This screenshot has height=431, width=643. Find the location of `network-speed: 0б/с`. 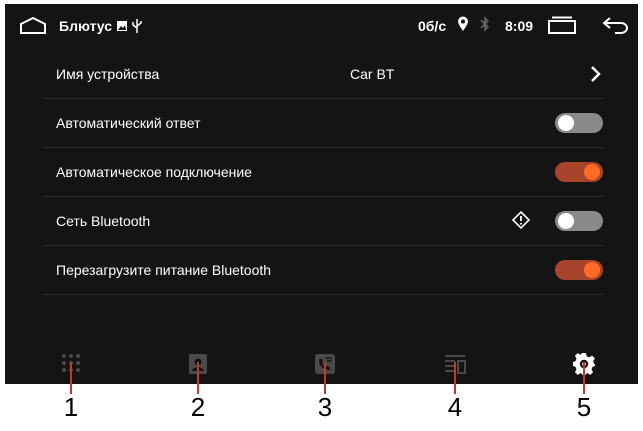

network-speed: 0б/с is located at coordinates (432, 26).